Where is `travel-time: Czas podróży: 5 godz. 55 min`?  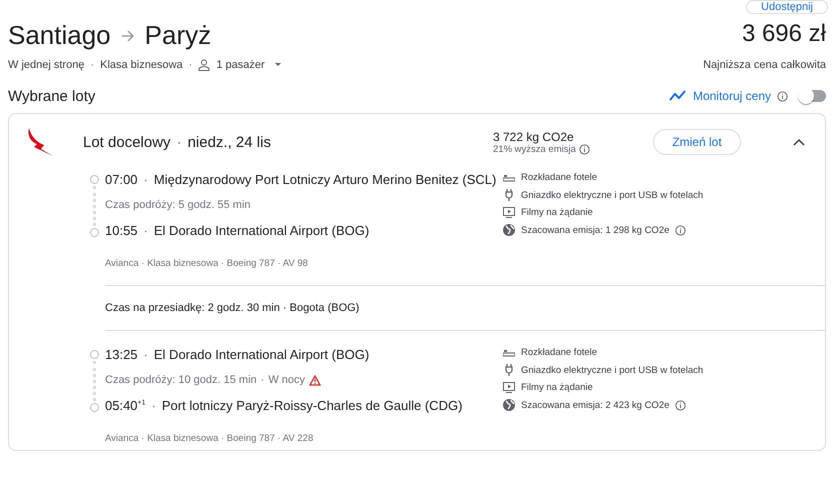
travel-time: Czas podróży: 5 godz. 55 min is located at coordinates (178, 205).